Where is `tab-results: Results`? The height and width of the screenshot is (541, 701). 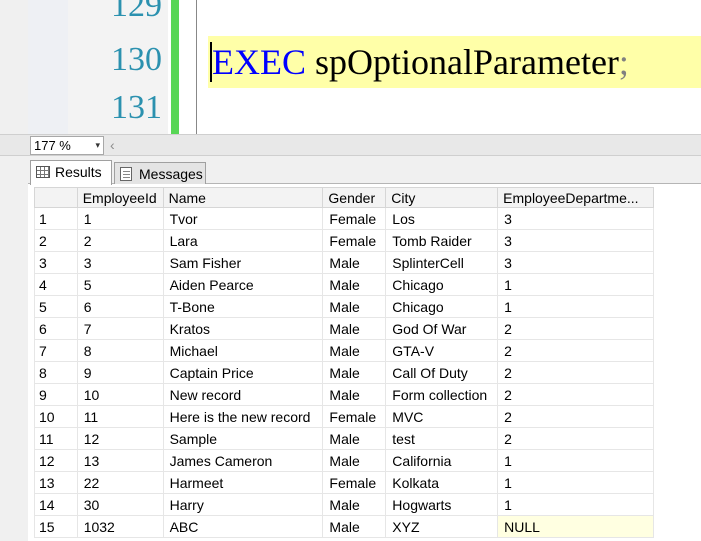 tab-results: Results is located at coordinates (71, 172).